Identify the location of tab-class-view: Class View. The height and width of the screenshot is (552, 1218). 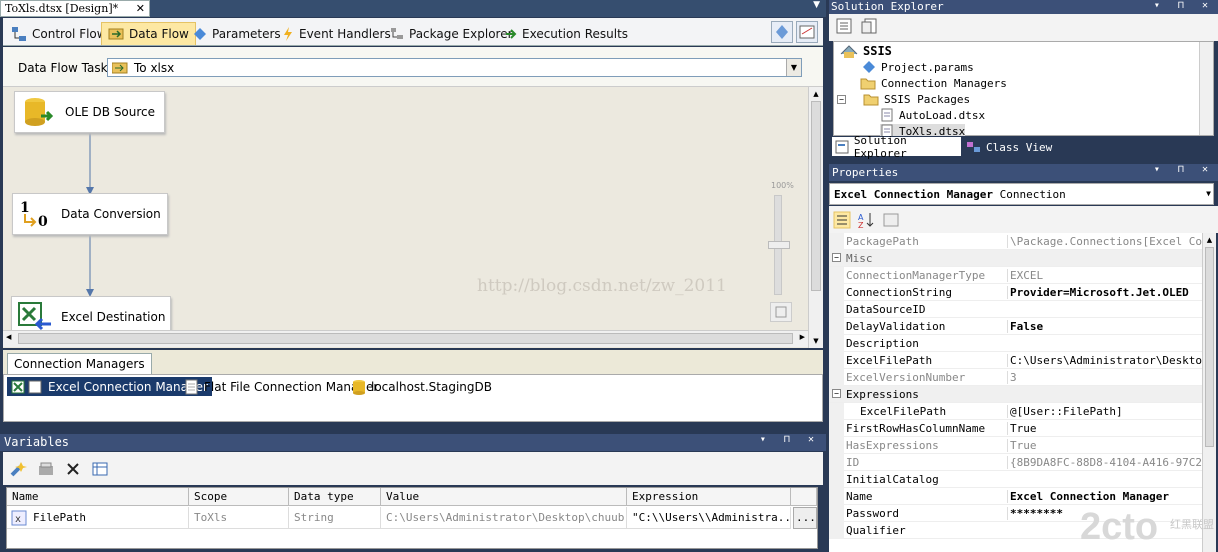
(1009, 147).